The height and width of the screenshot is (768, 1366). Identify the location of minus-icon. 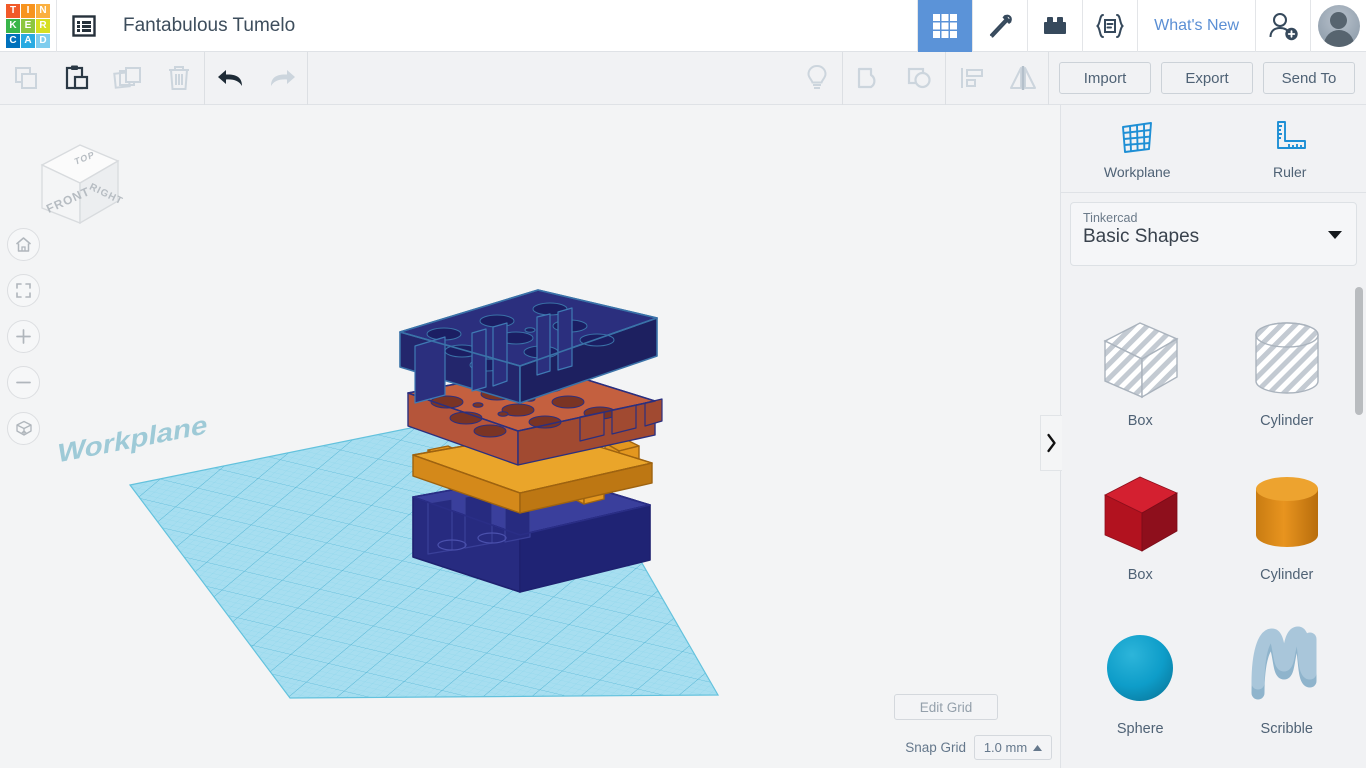
(23, 382).